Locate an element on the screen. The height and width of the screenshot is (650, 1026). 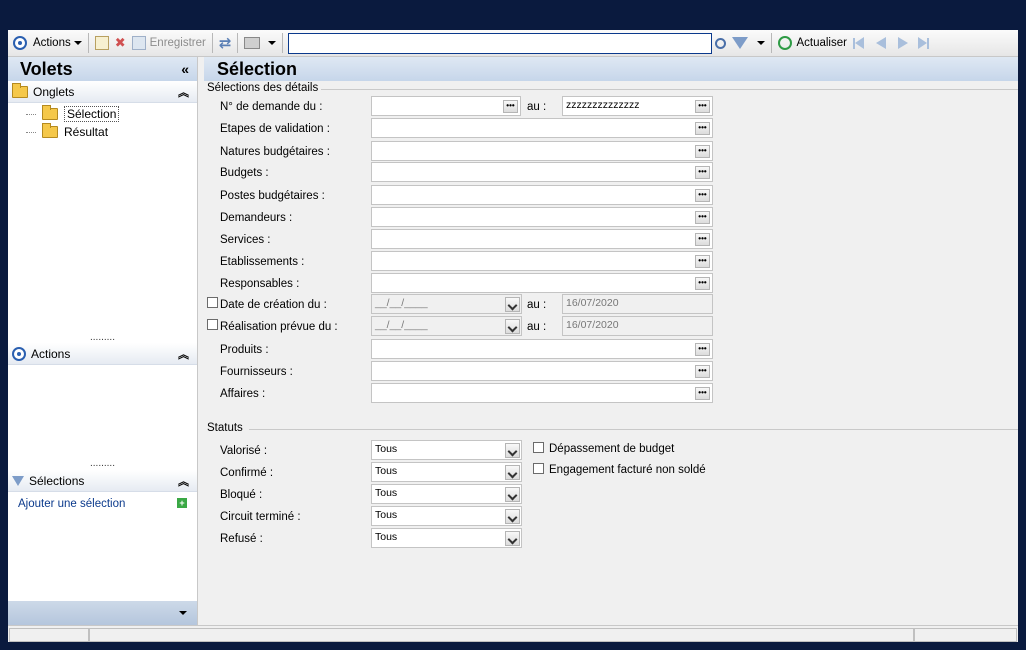
folder-icon is located at coordinates (20, 90).